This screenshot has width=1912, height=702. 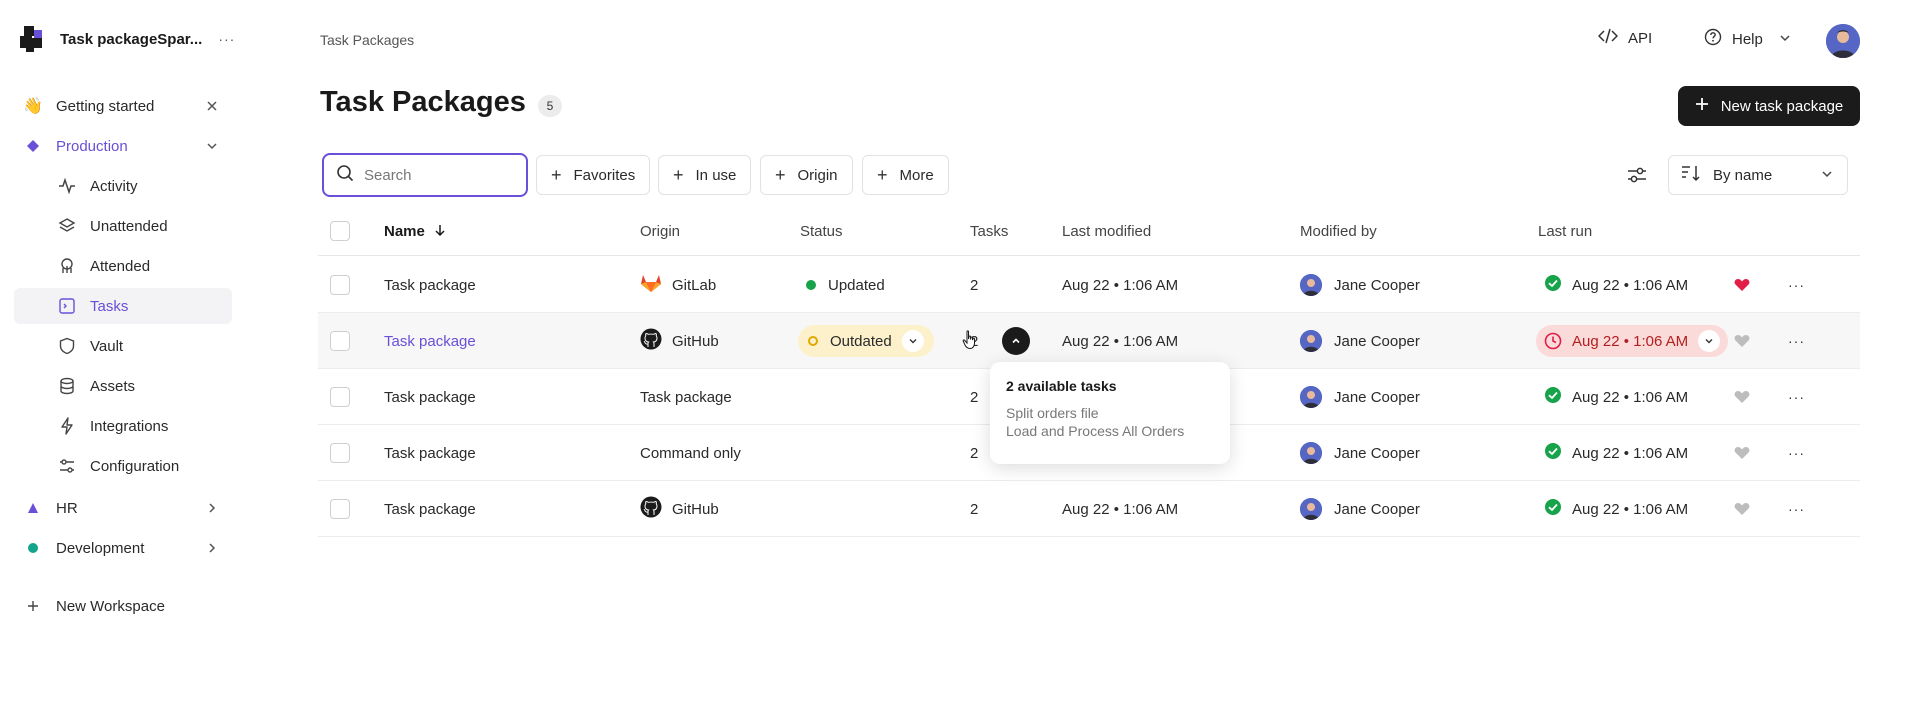 What do you see at coordinates (1625, 38) in the screenshot?
I see `api-button: API` at bounding box center [1625, 38].